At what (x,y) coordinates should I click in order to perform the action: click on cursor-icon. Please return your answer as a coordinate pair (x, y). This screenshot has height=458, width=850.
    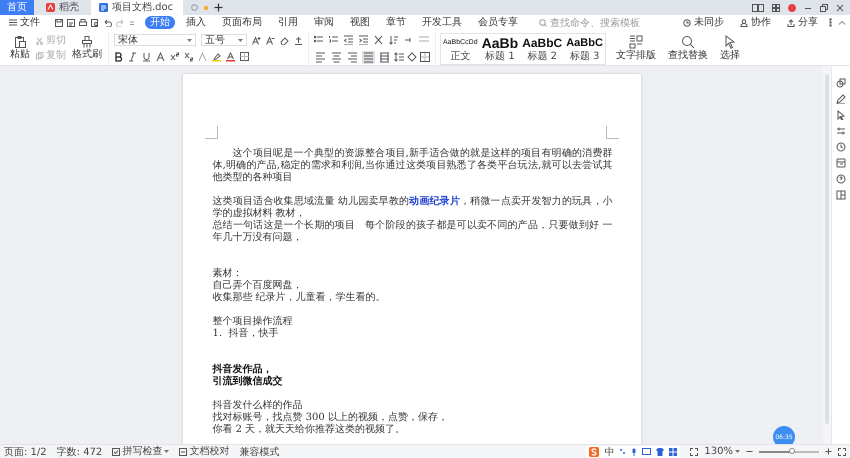
    Looking at the image, I should click on (841, 115).